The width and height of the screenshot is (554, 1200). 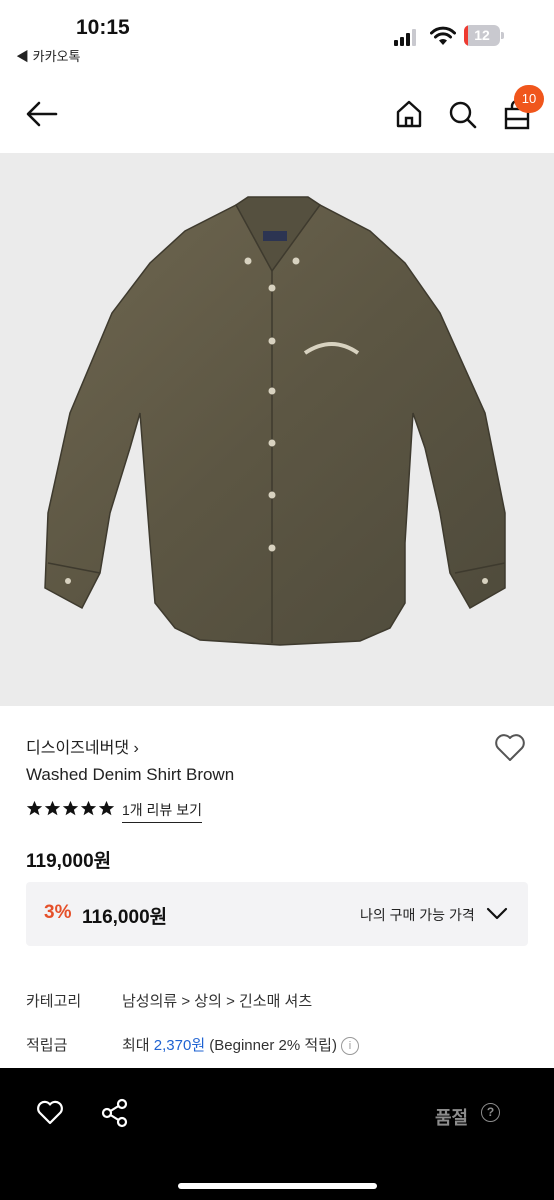 I want to click on points-value: 최대 2,370원 (Beginner 2% 적립) i, so click(x=240, y=1045).